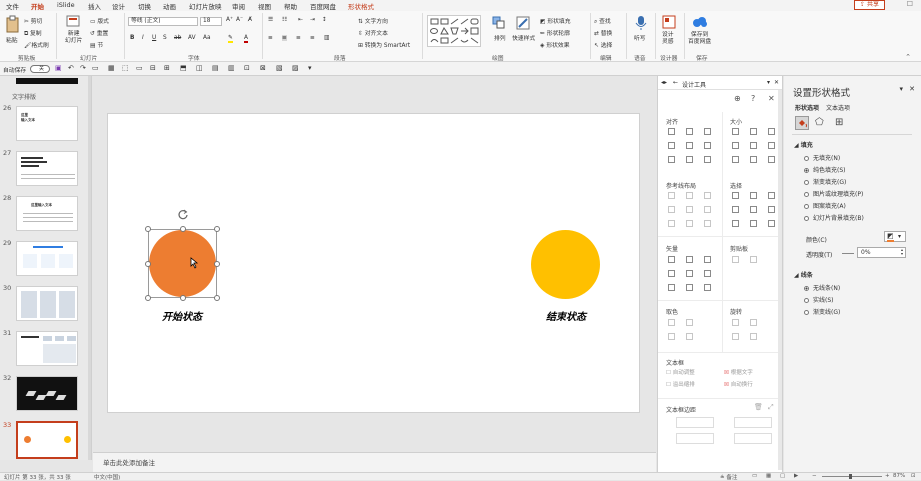  What do you see at coordinates (239, 20) in the screenshot?
I see `shrink-font-icon: A⁻` at bounding box center [239, 20].